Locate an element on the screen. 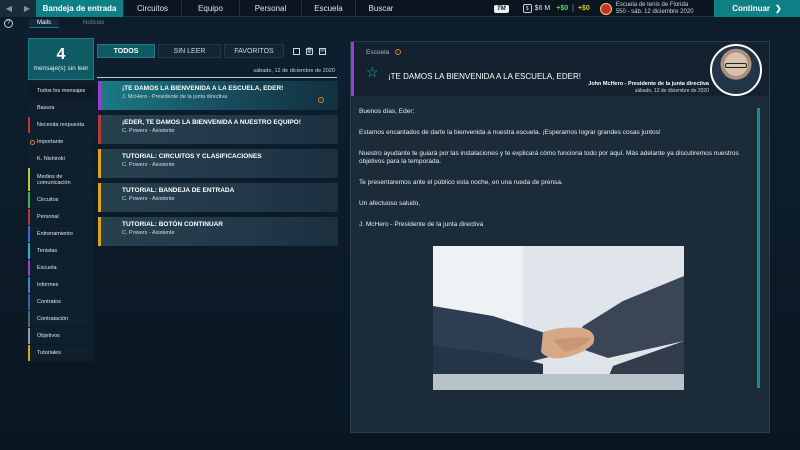 The height and width of the screenshot is (450, 800). sidebar-item: Importante is located at coordinates (61, 142).